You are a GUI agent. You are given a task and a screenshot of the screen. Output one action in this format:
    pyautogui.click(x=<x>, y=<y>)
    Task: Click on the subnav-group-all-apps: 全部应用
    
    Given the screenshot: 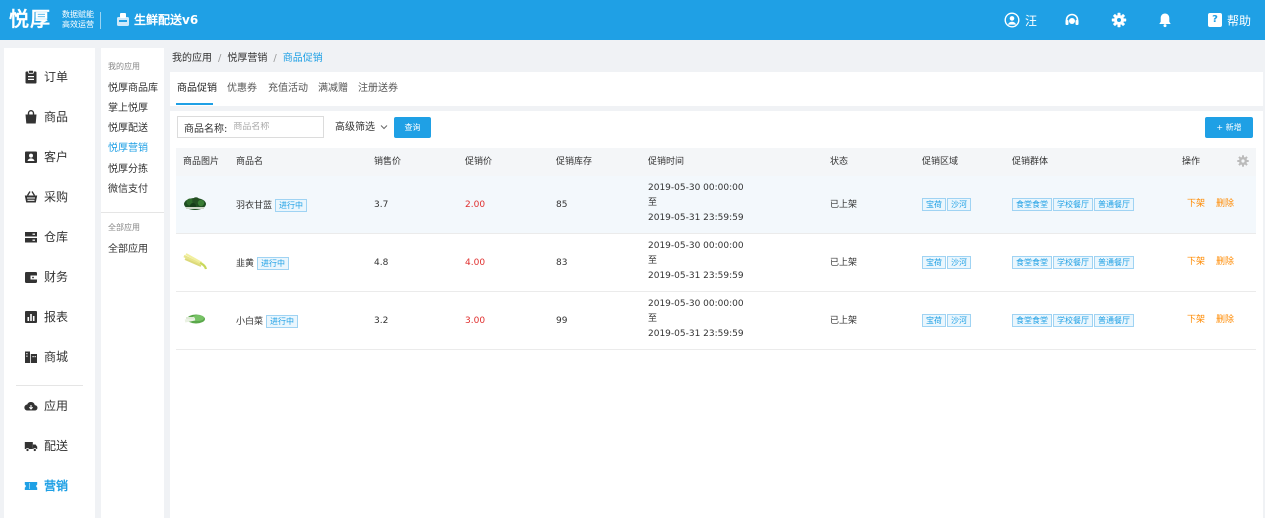 What is the action you would take?
    pyautogui.click(x=124, y=227)
    